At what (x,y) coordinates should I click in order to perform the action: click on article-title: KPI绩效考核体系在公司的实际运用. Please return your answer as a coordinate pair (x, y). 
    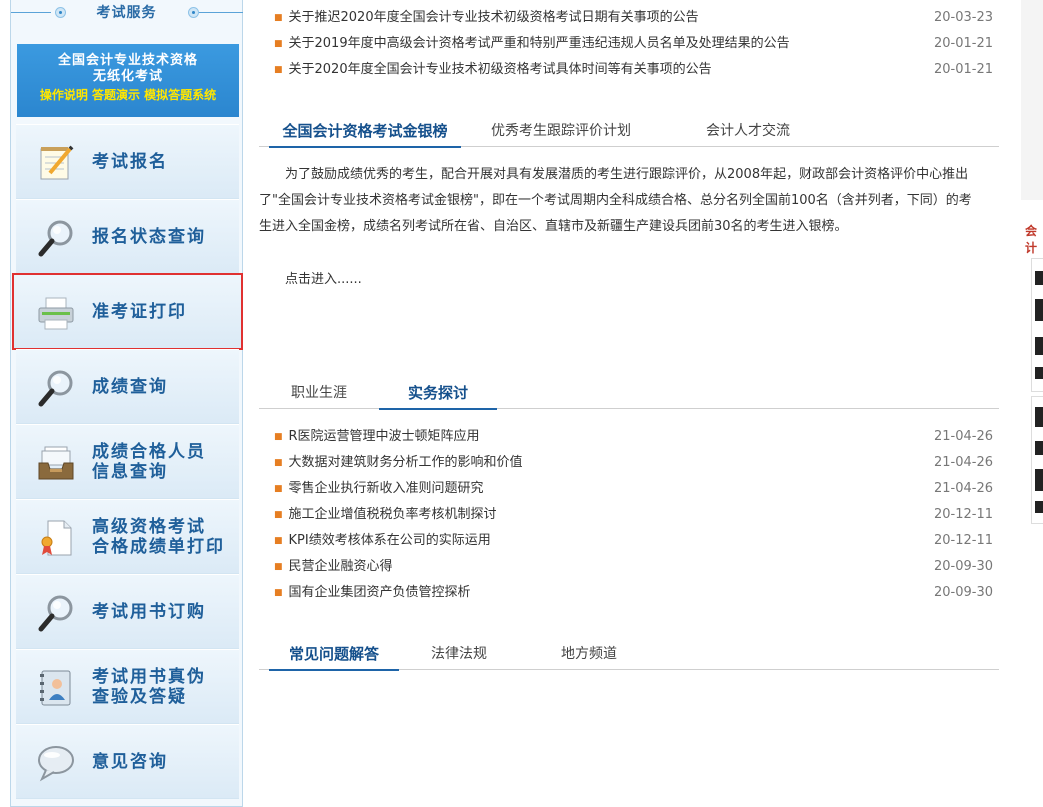
    Looking at the image, I should click on (390, 541).